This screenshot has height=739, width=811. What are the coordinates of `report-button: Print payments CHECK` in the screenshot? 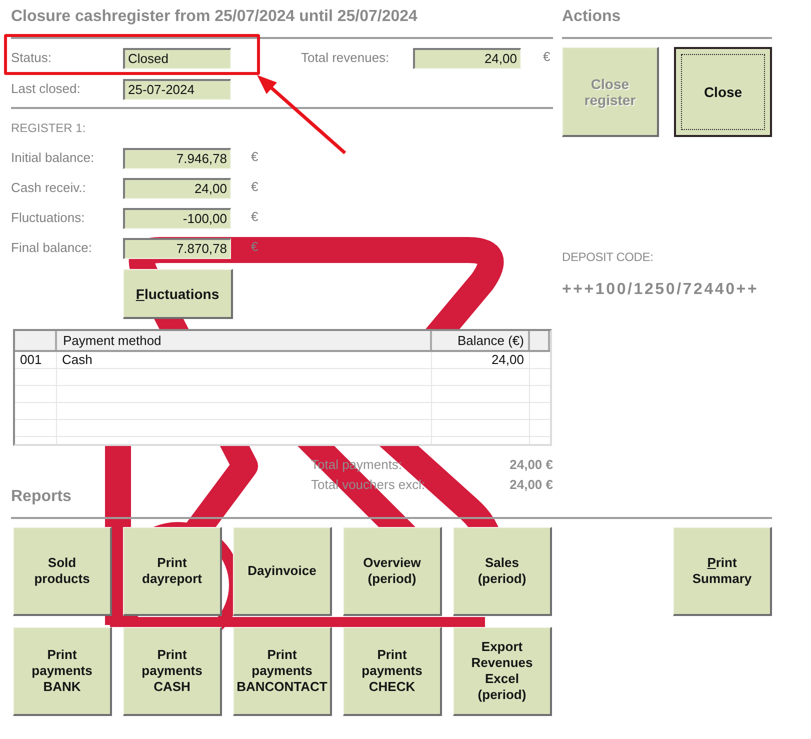 It's located at (392, 671).